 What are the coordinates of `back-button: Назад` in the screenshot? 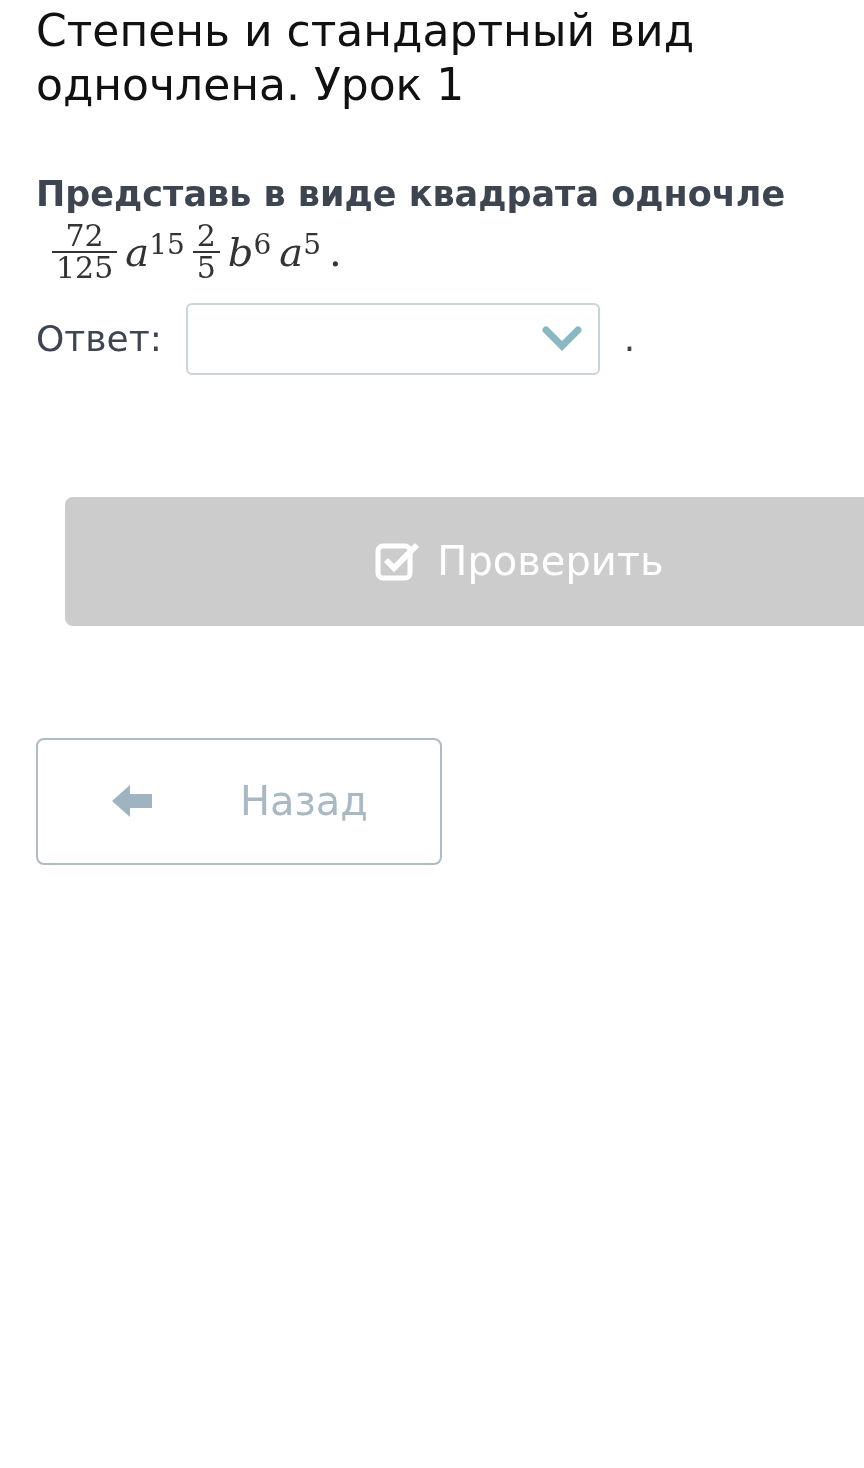 It's located at (239, 801).